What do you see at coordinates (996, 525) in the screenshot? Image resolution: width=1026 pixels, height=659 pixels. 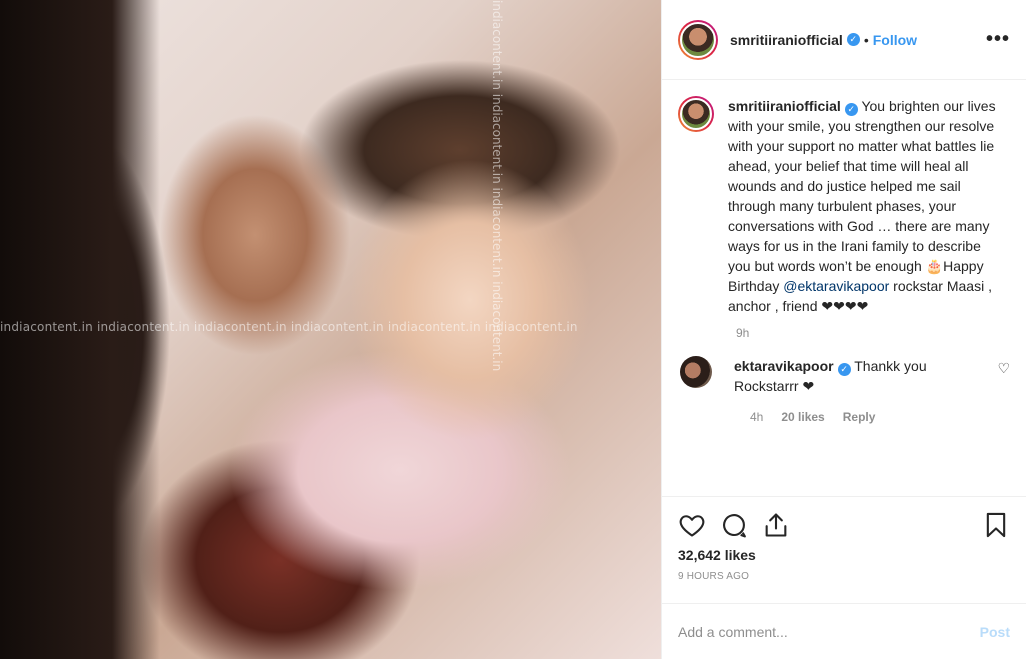 I see `bookmark-icon` at bounding box center [996, 525].